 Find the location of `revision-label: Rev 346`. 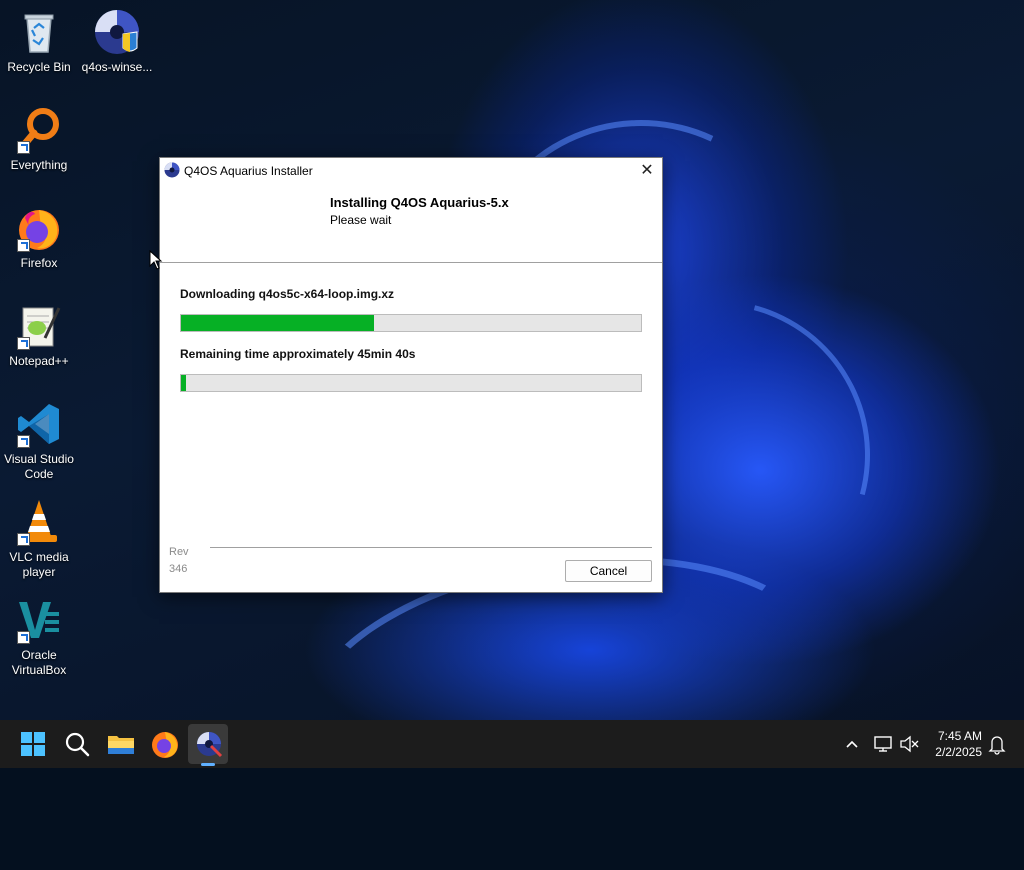

revision-label: Rev 346 is located at coordinates (179, 560).